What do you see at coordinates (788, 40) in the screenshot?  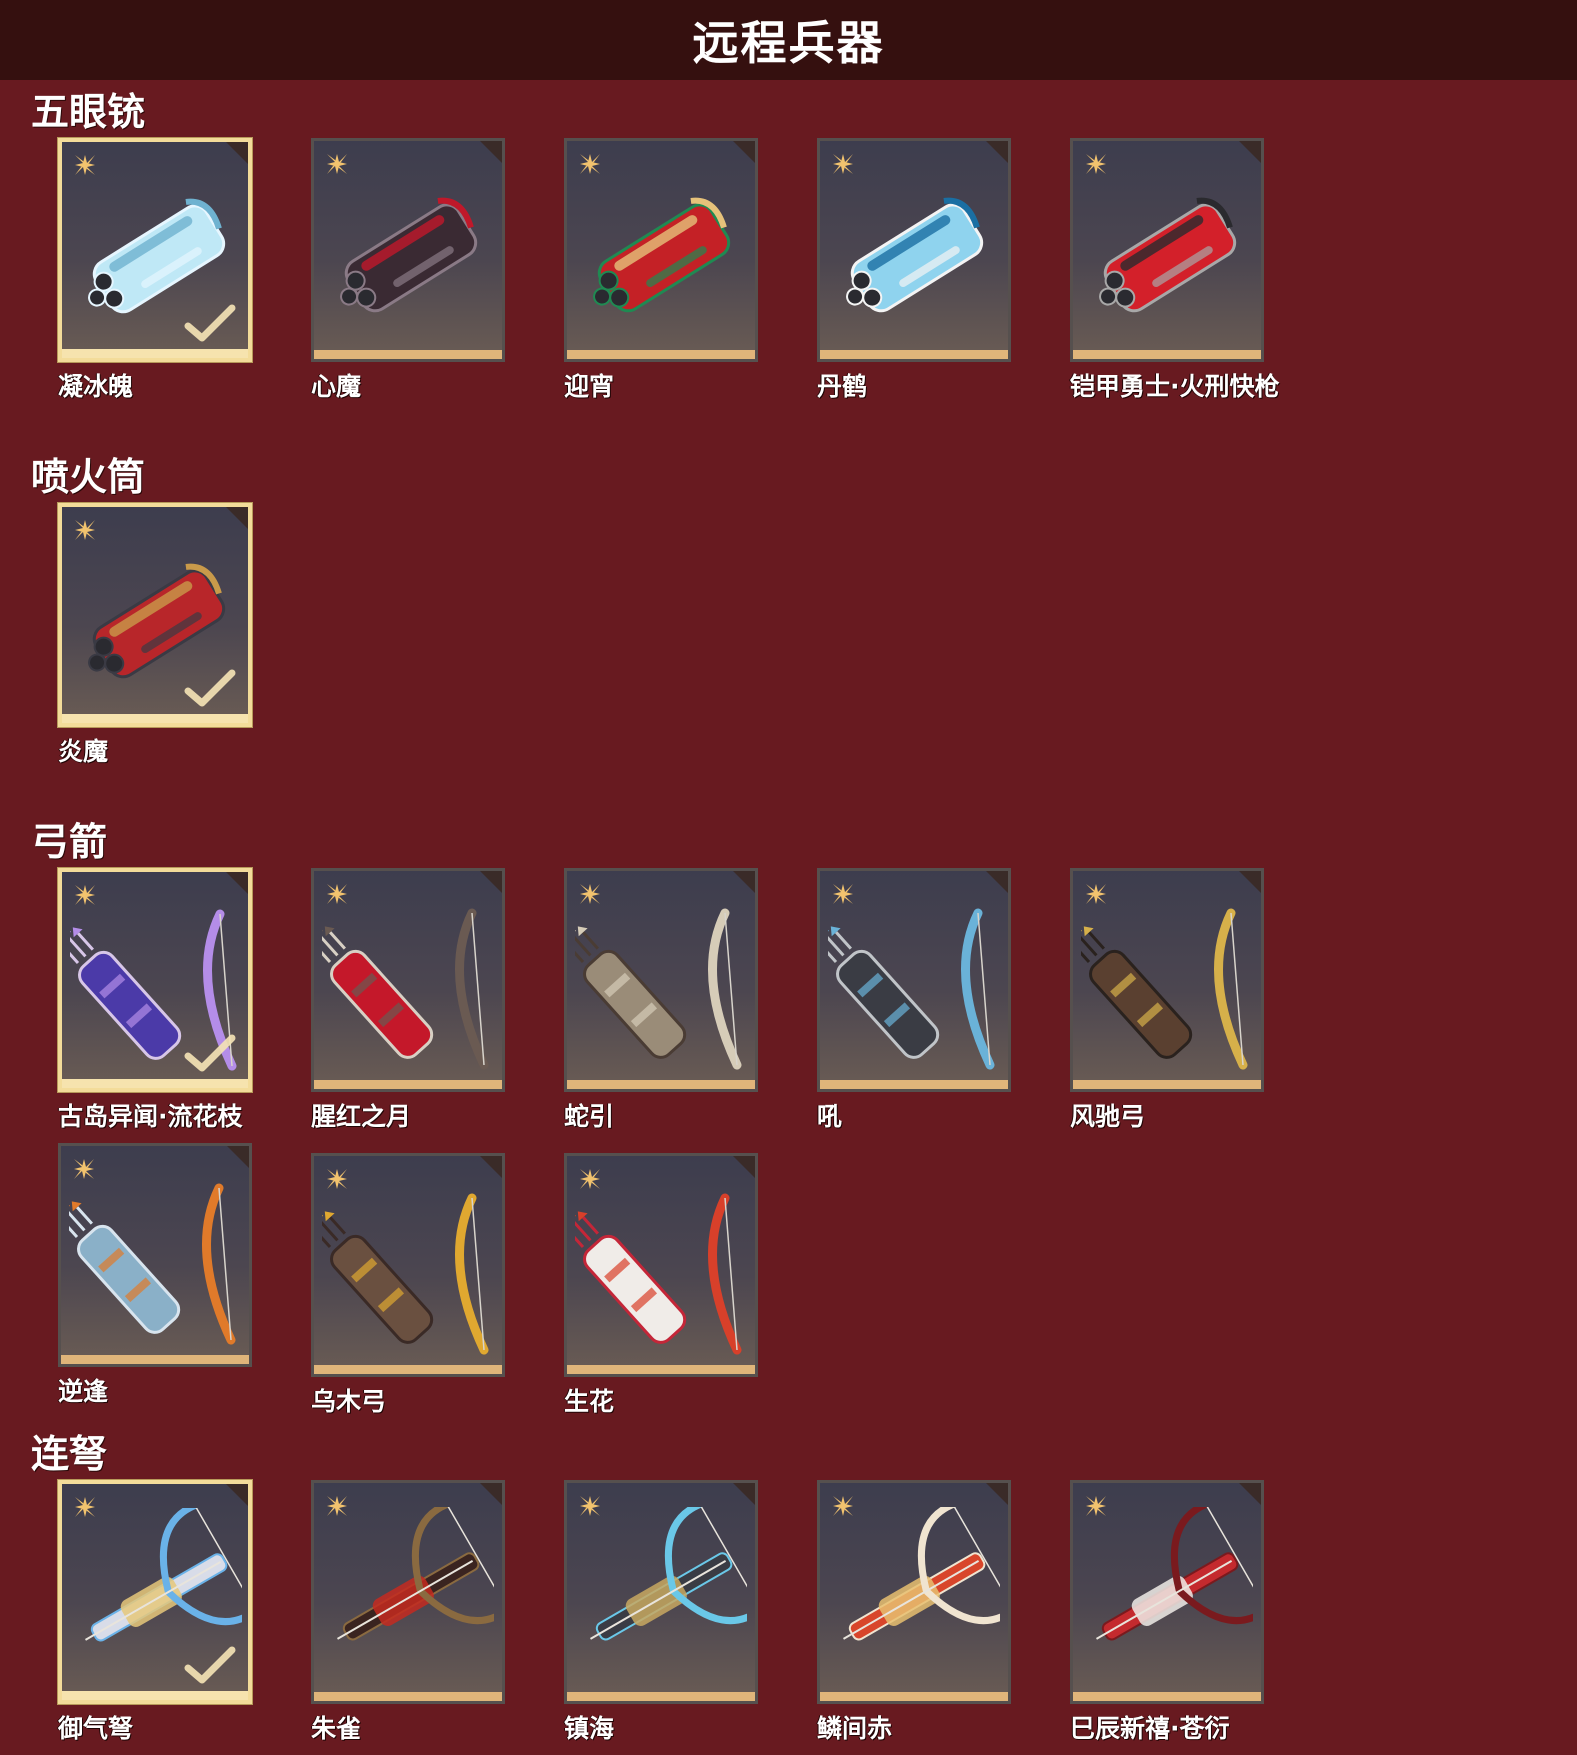 I see `title-bar: 远程兵器` at bounding box center [788, 40].